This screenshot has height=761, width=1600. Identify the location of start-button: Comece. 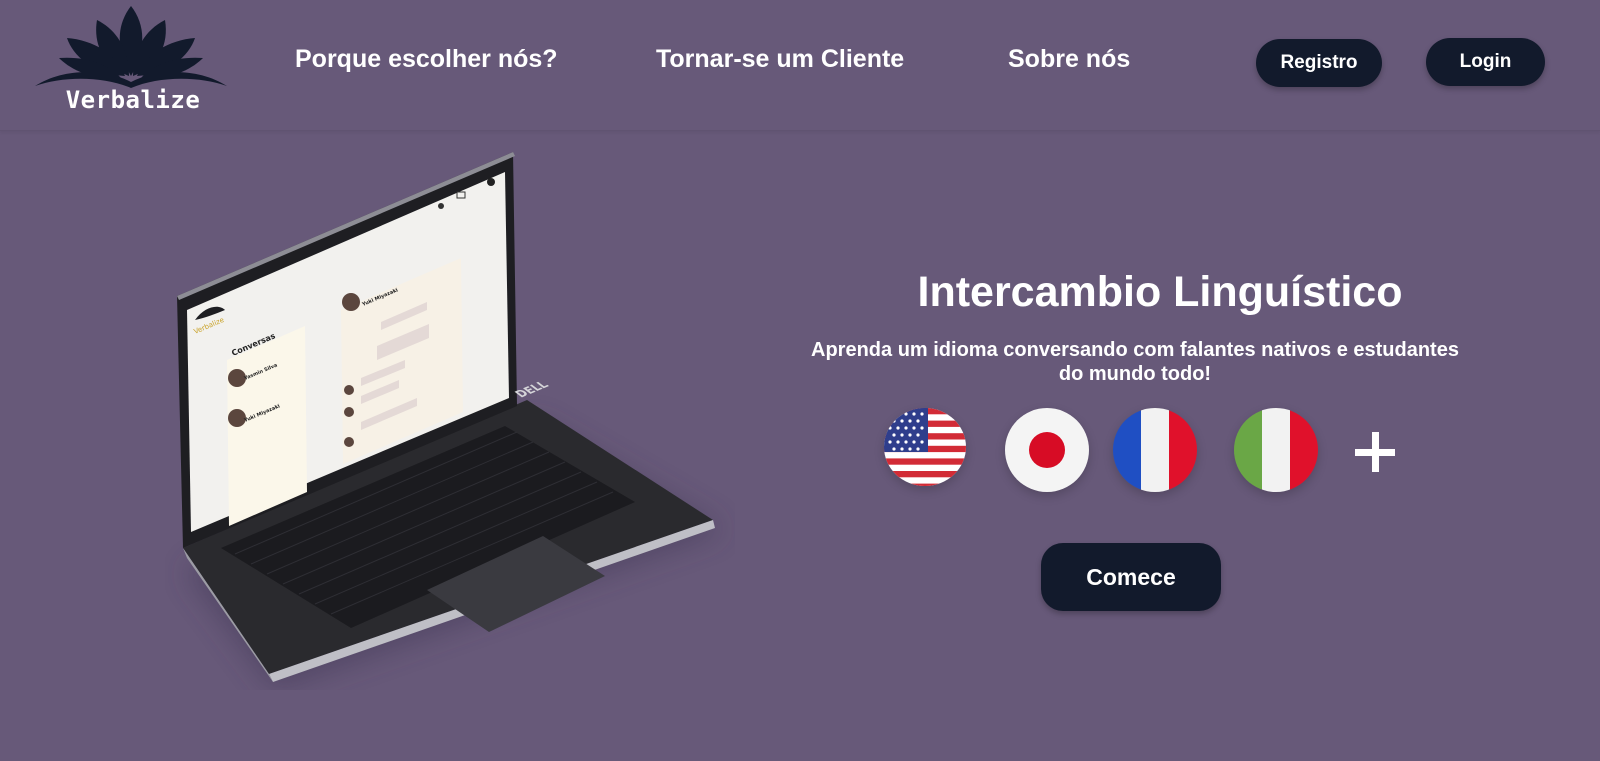
(1131, 577).